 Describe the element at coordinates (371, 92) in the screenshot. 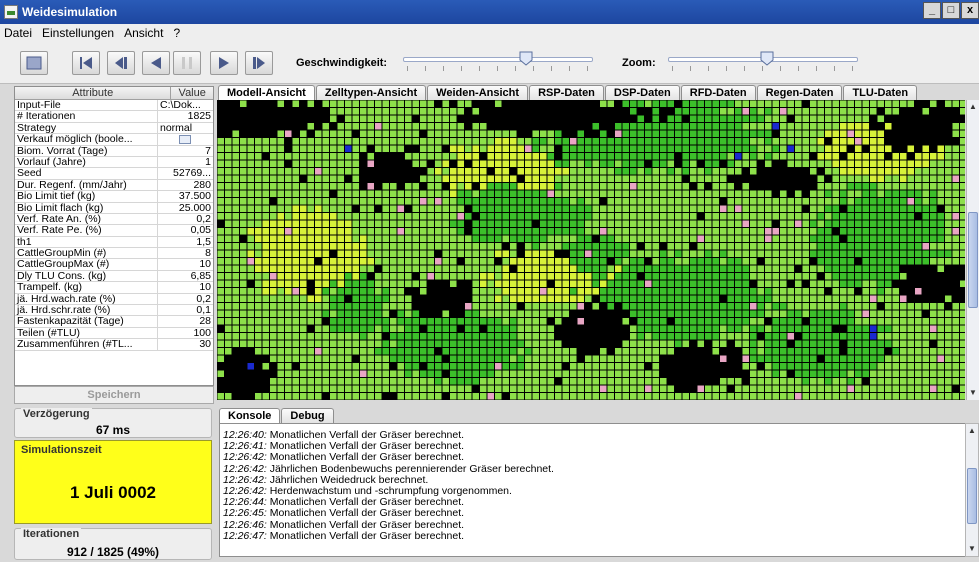

I see `tab-zelltypen-ansicht: Zelltypen-Ansicht` at that location.